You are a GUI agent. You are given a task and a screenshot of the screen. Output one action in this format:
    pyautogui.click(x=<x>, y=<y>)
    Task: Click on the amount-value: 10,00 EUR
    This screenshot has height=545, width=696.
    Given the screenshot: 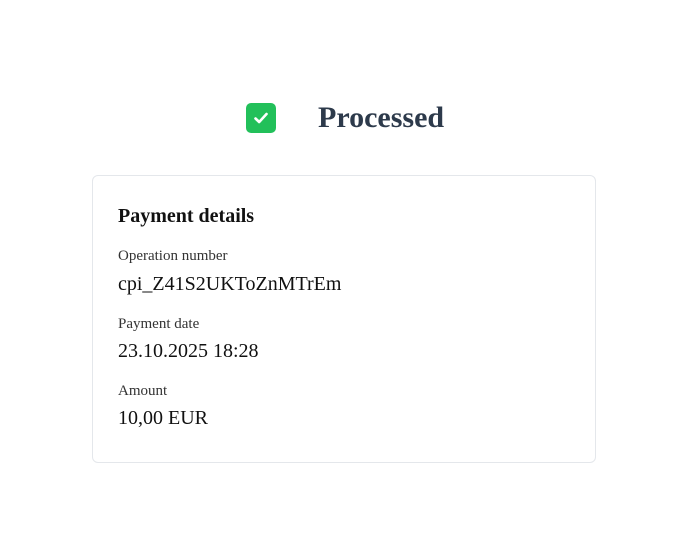 What is the action you would take?
    pyautogui.click(x=163, y=418)
    